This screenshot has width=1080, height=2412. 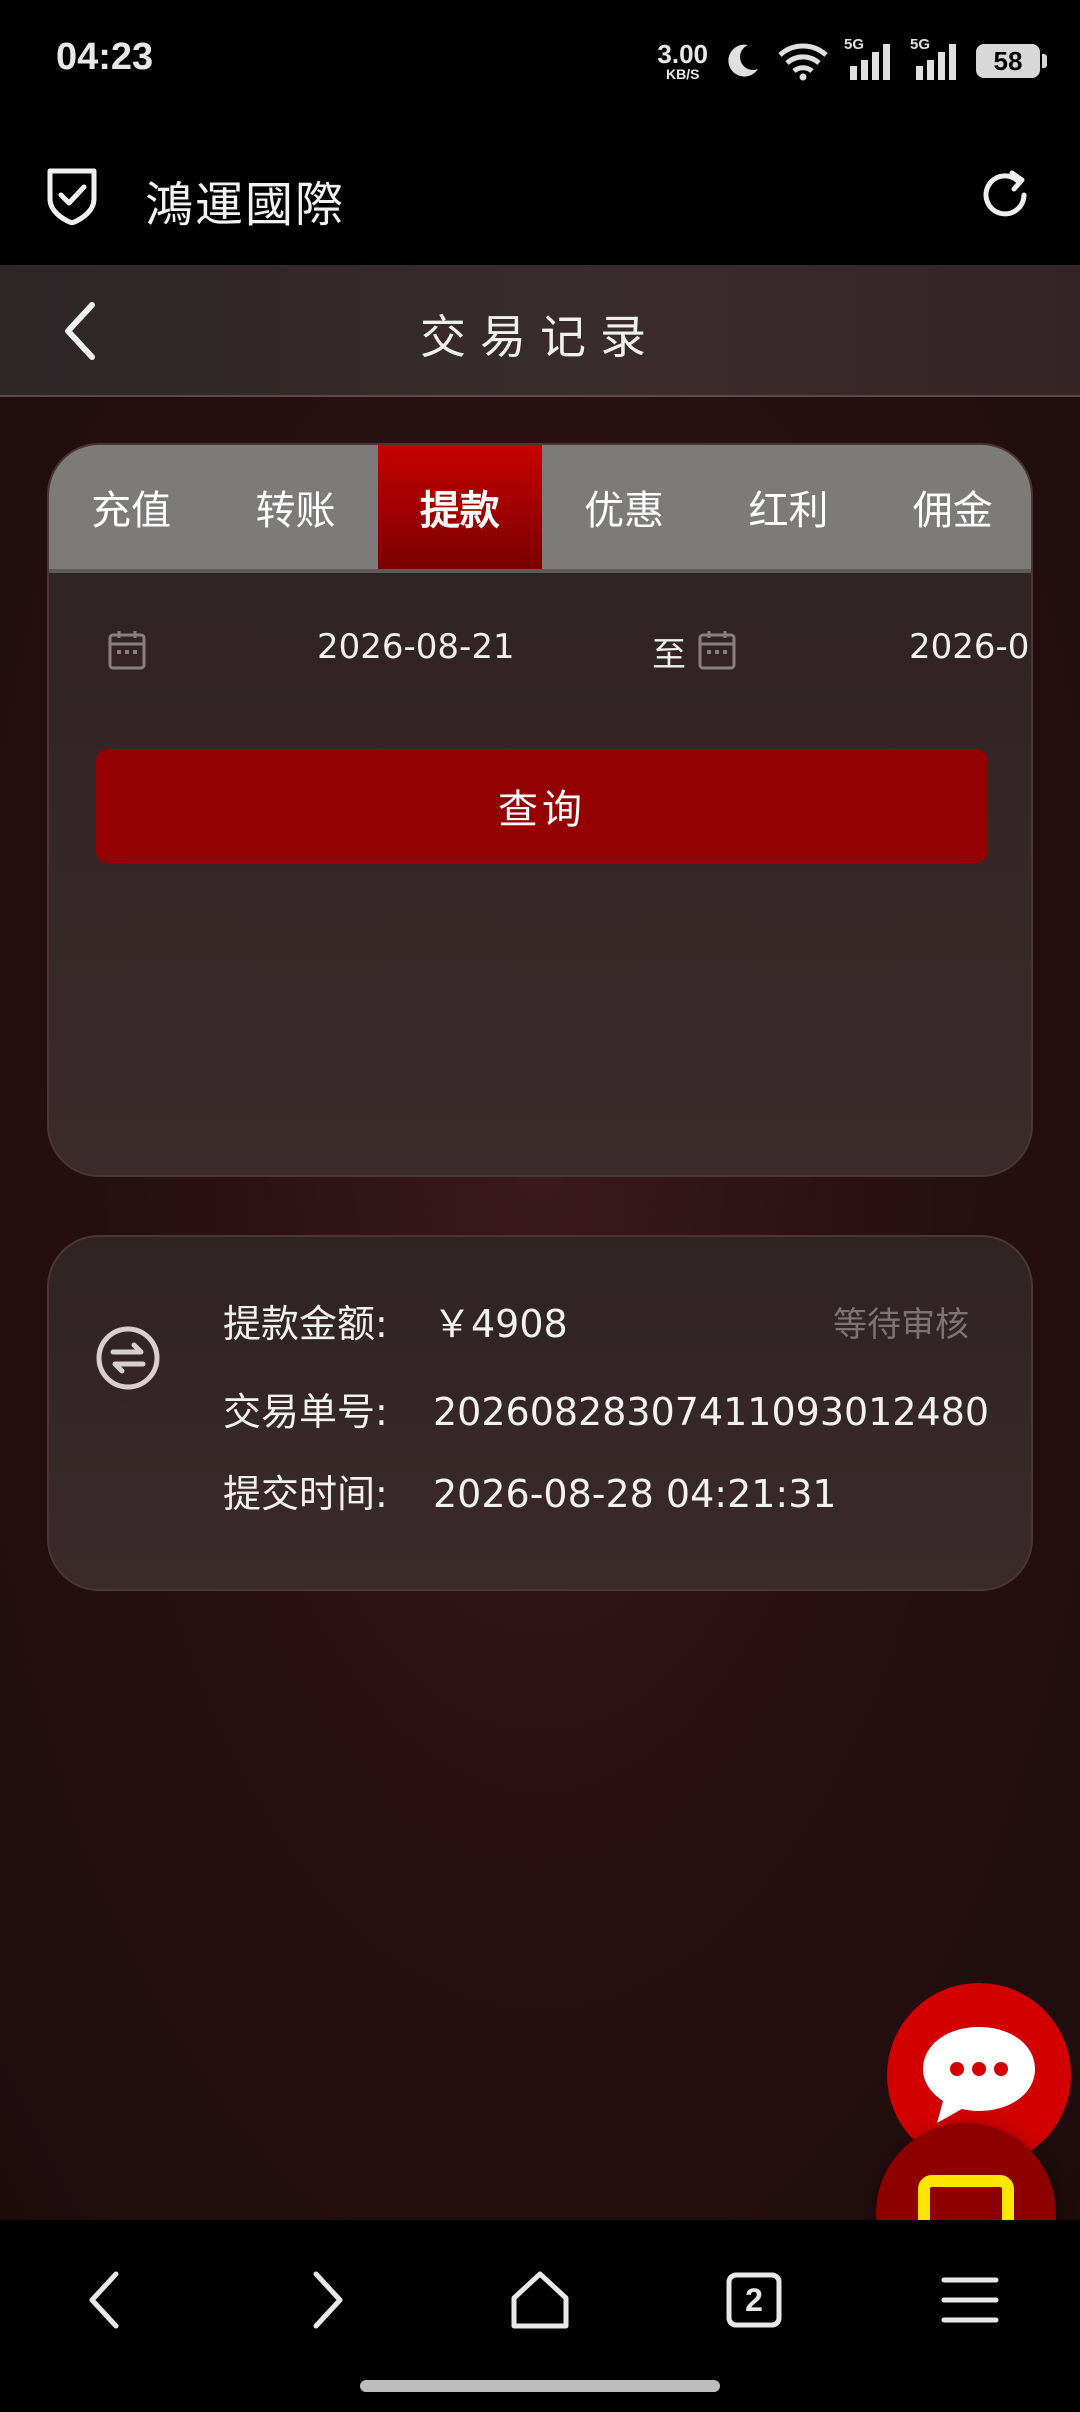 I want to click on tabs-button: 2, so click(x=754, y=2300).